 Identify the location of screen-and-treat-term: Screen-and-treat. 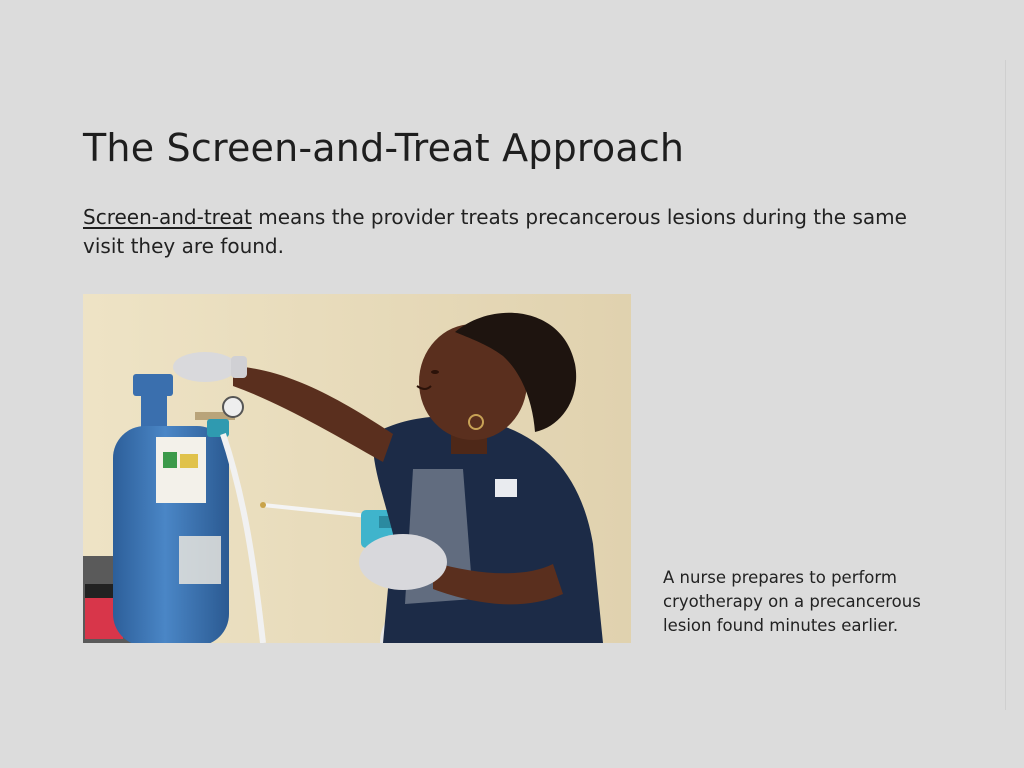
(167, 217).